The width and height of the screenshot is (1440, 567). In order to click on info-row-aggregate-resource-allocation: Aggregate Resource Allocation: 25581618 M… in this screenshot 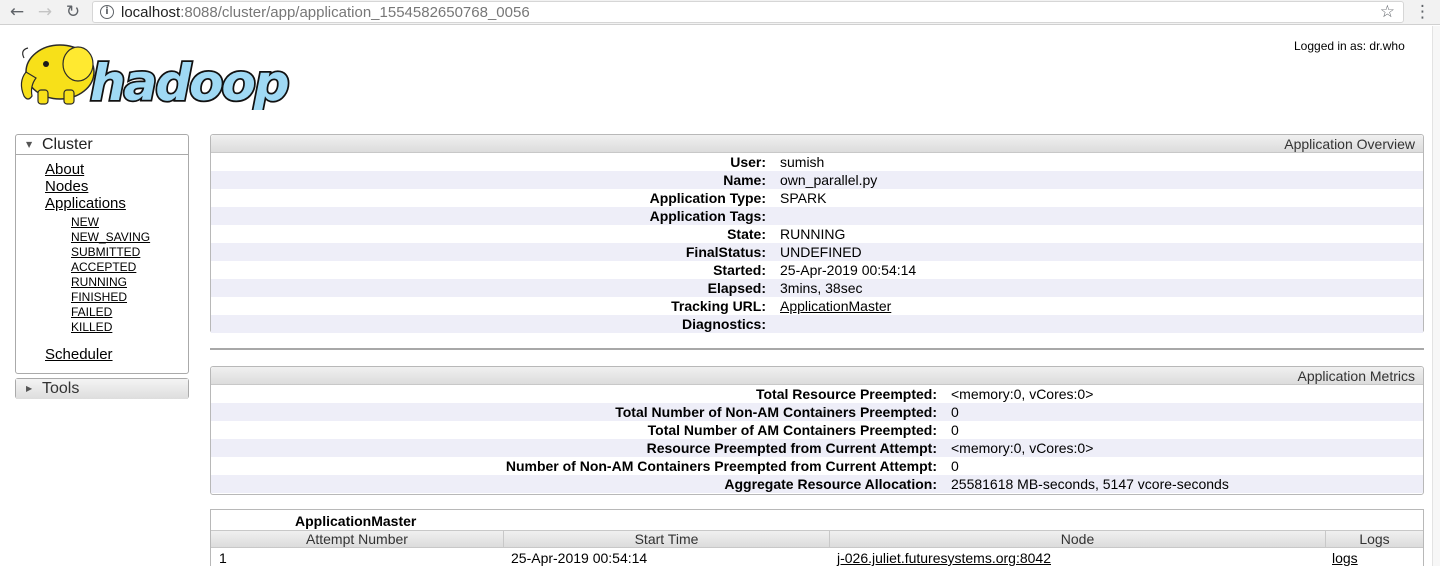, I will do `click(817, 484)`.